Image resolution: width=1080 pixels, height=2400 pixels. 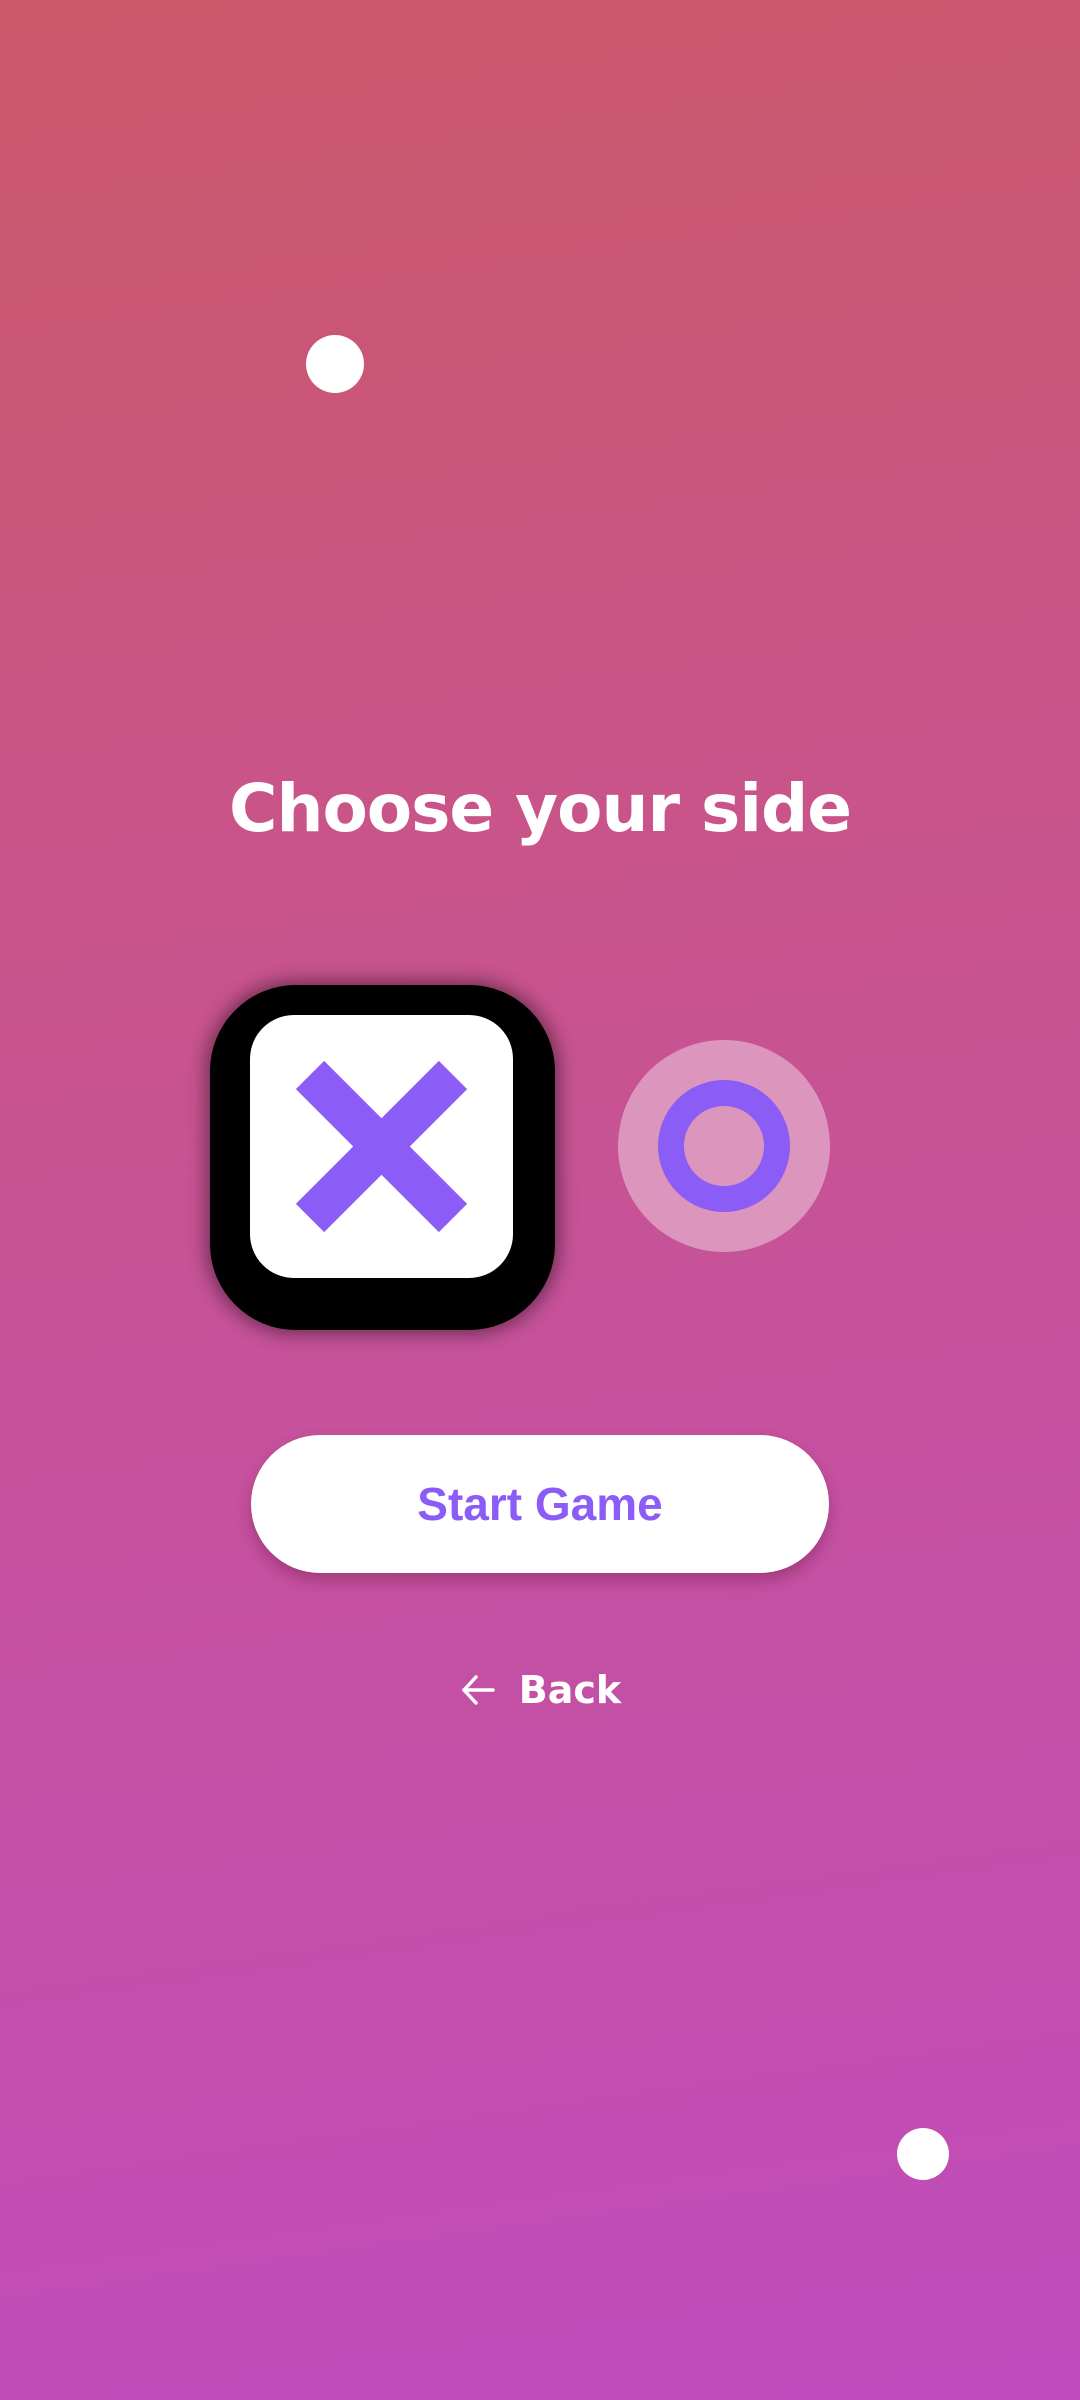 I want to click on side-x-option, so click(x=382, y=1157).